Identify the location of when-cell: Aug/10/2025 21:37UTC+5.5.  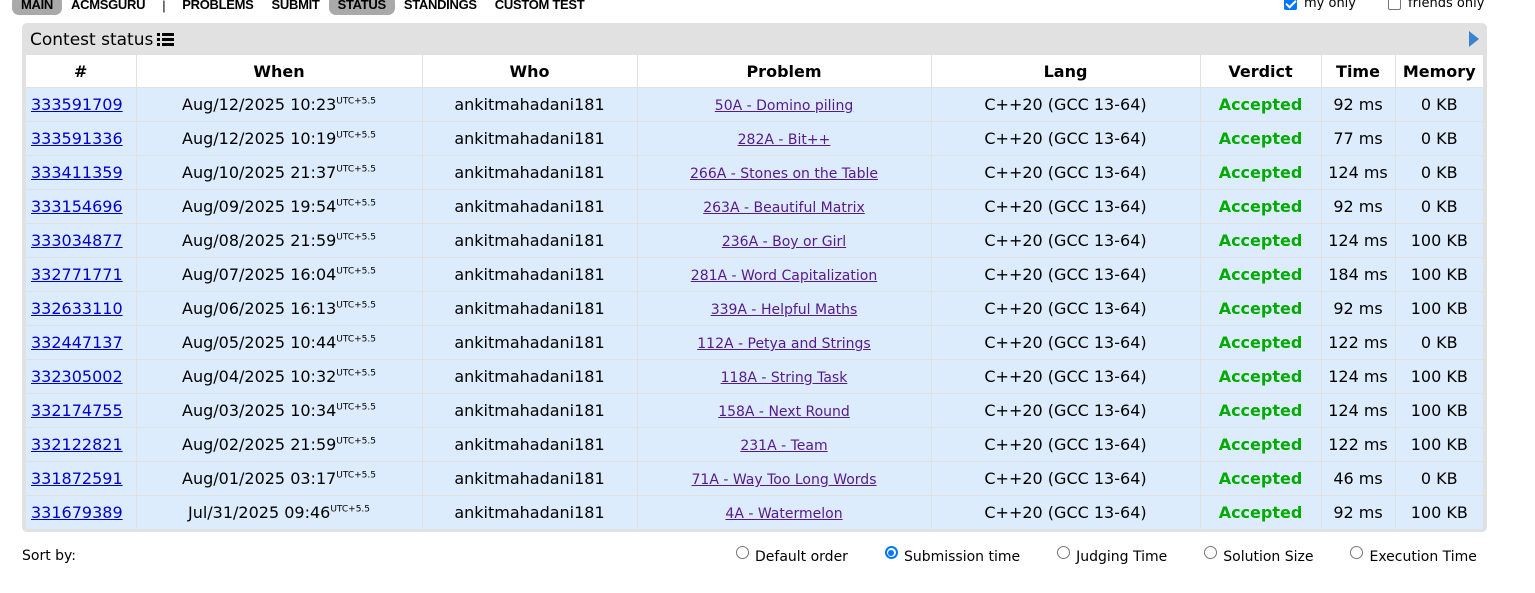
(278, 172).